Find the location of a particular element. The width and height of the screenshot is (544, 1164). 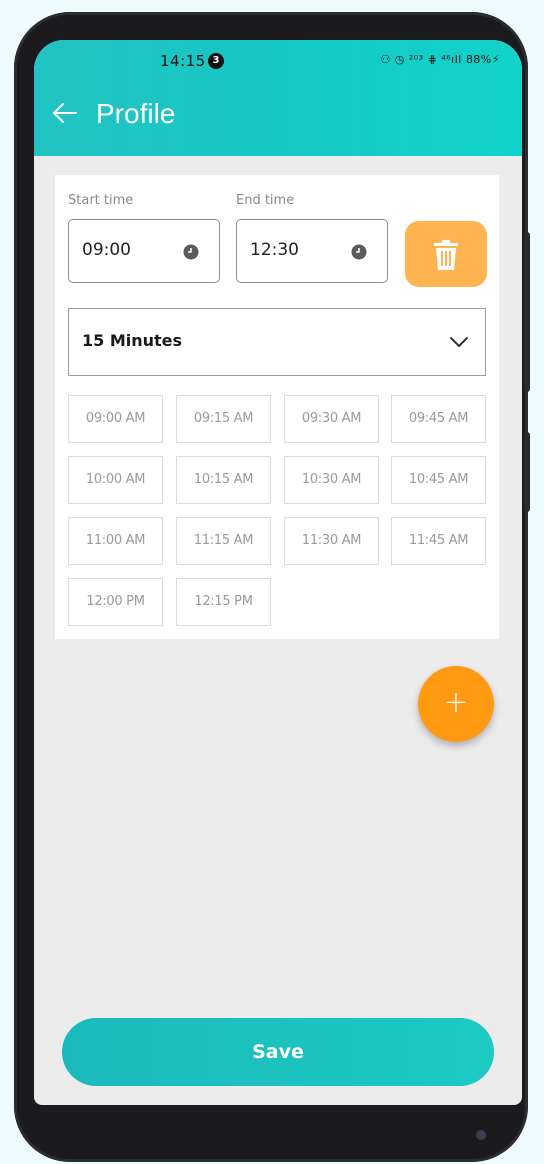

trash-icon is located at coordinates (446, 255).